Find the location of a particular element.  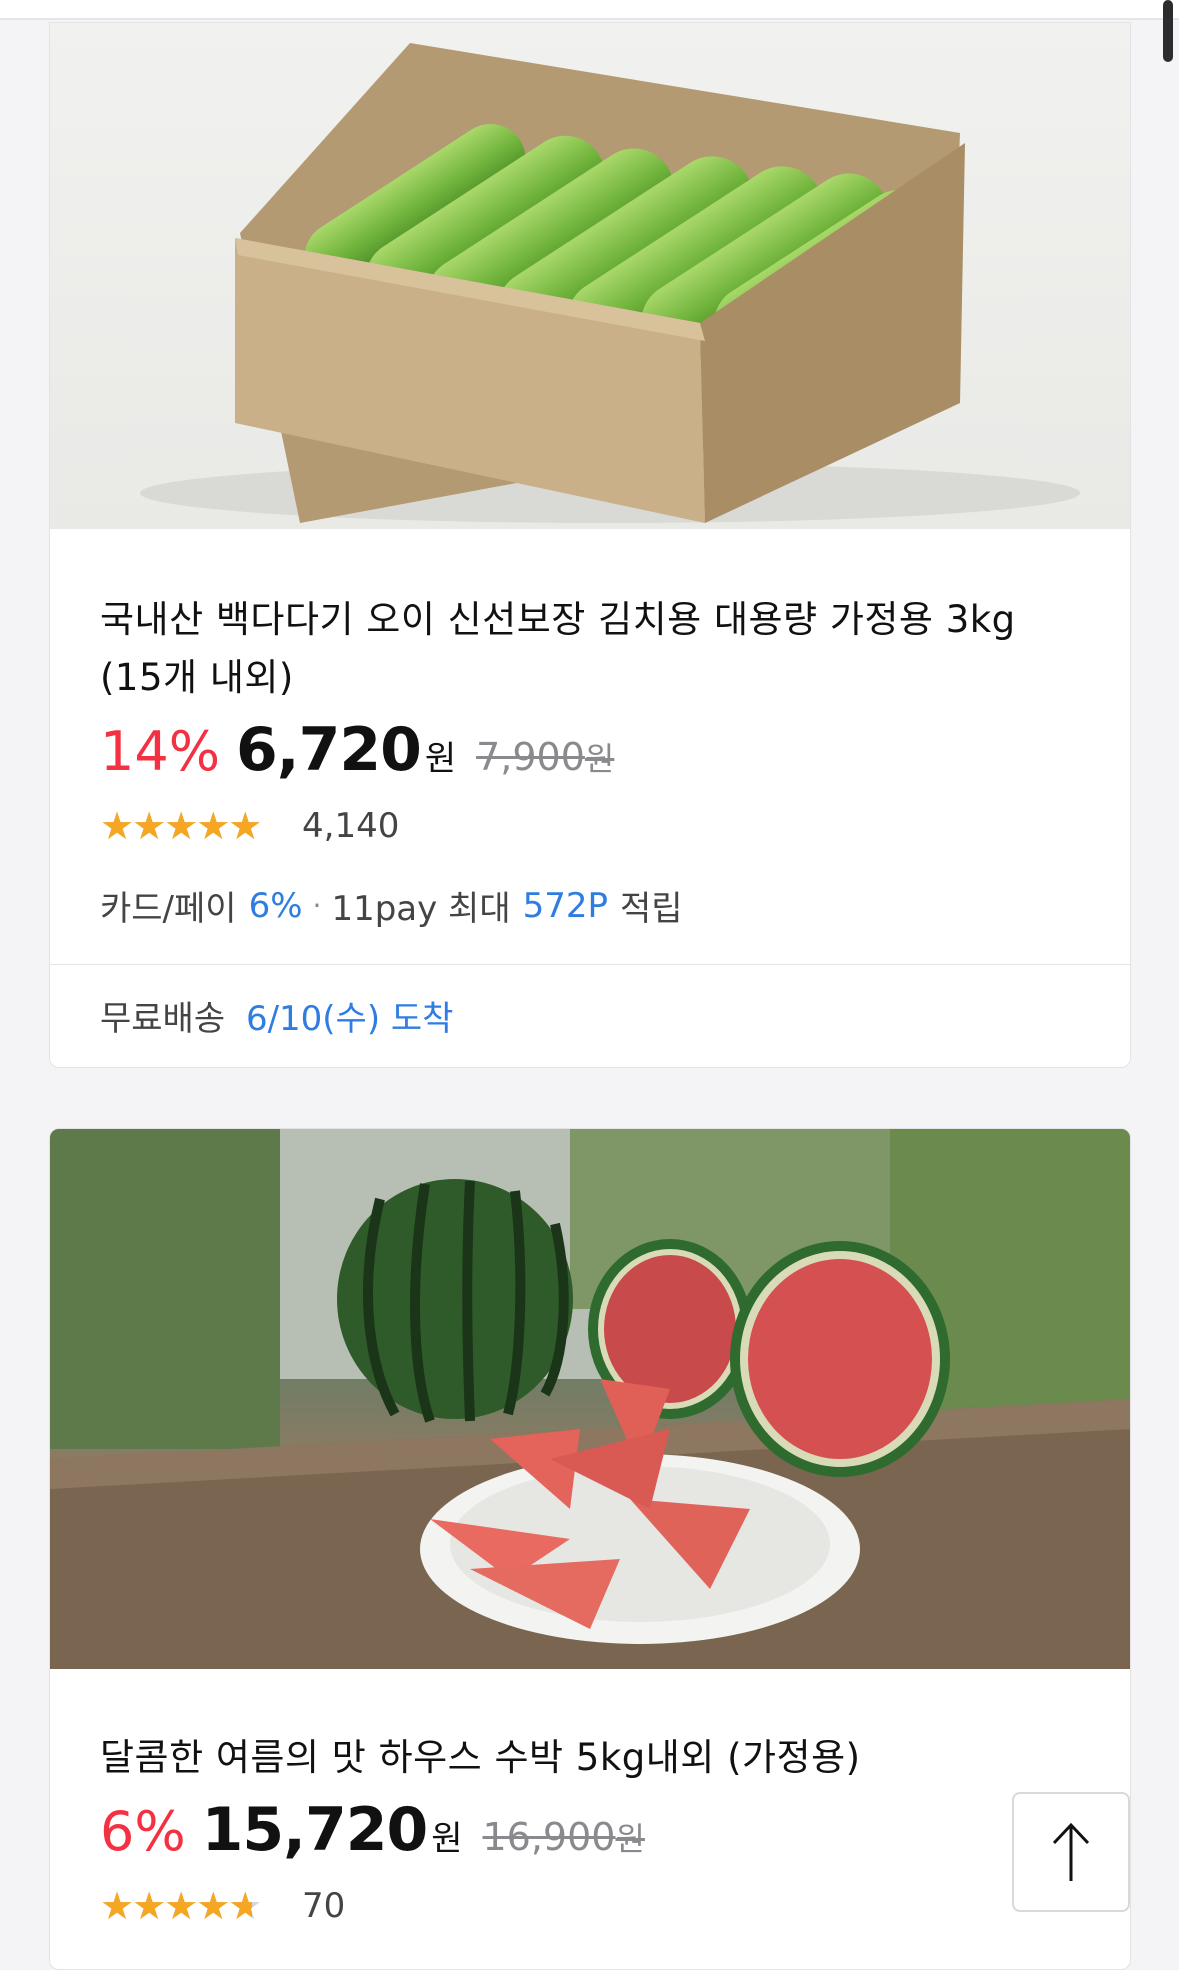

pay-label: 11pay 최대 is located at coordinates (421, 909).